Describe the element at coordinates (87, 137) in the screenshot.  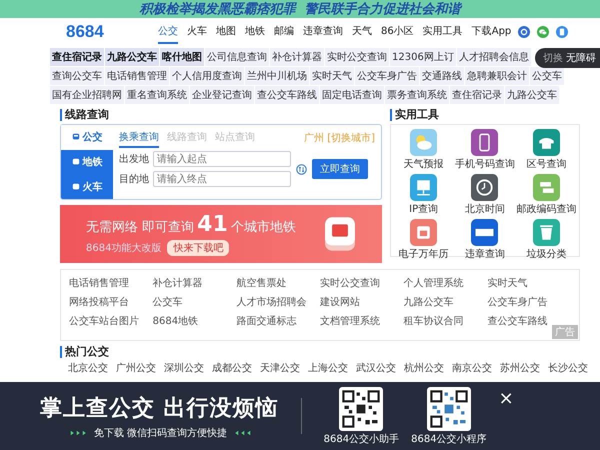
I see `mode-tab: 公交` at that location.